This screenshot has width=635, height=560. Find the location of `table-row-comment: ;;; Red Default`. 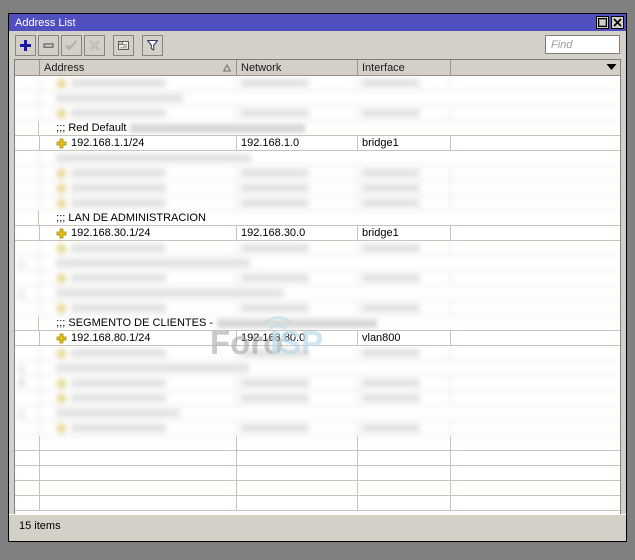

table-row-comment: ;;; Red Default is located at coordinates (317, 128).